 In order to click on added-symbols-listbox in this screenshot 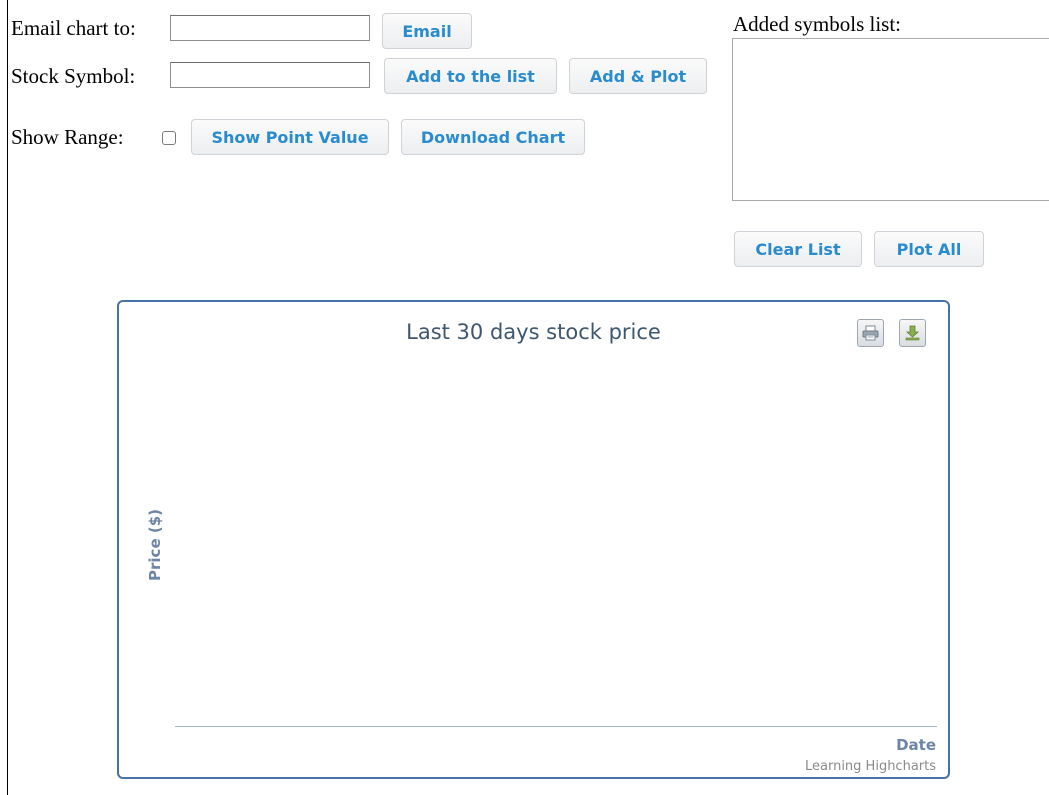, I will do `click(890, 119)`.